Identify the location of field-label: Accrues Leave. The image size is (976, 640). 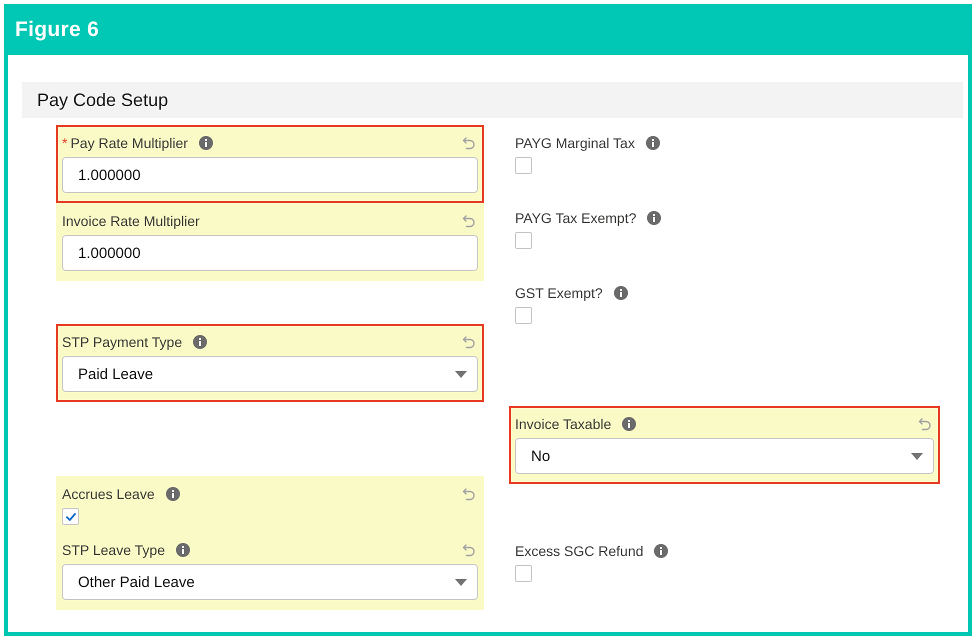
(108, 494).